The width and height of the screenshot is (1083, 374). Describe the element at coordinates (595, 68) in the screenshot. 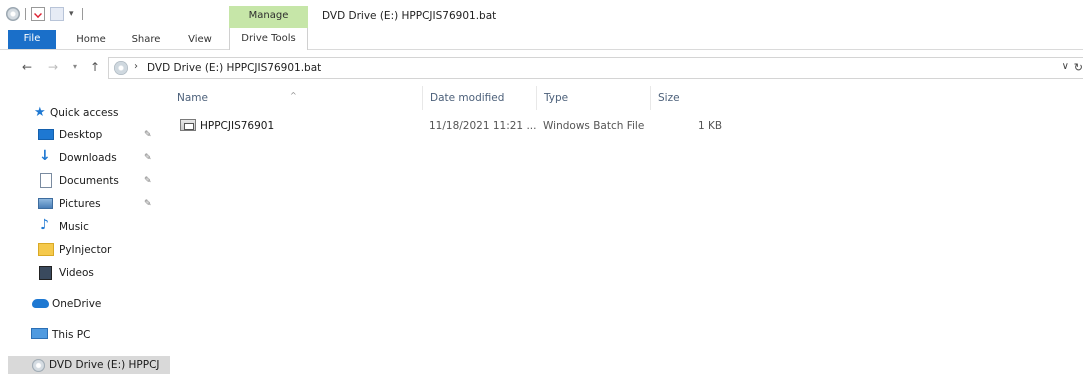

I see `address-bar: › DVD Drive (E:) HPPCJIS76901.bat ∨ ↻` at that location.